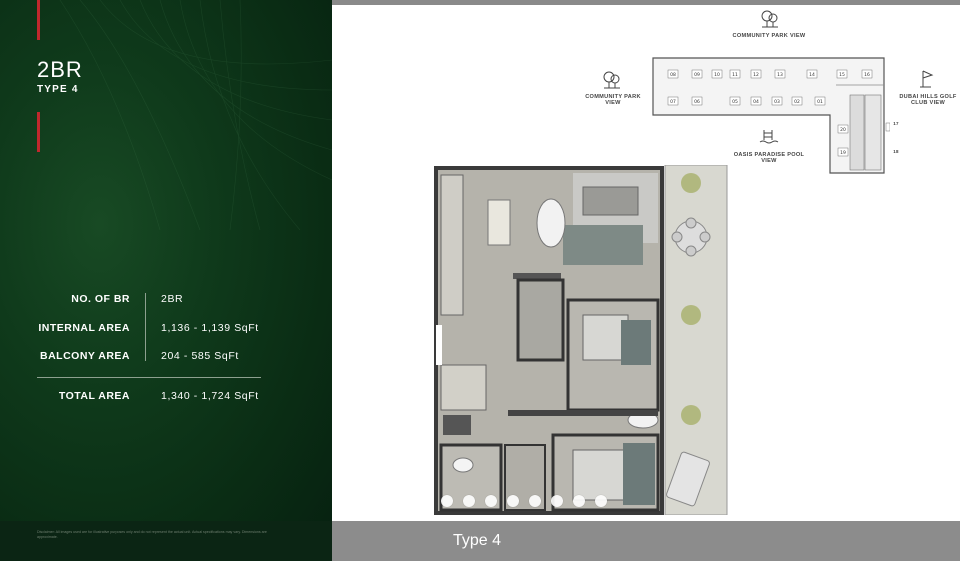 The image size is (960, 561). Describe the element at coordinates (797, 102) in the screenshot. I see `svg-text: 02` at that location.